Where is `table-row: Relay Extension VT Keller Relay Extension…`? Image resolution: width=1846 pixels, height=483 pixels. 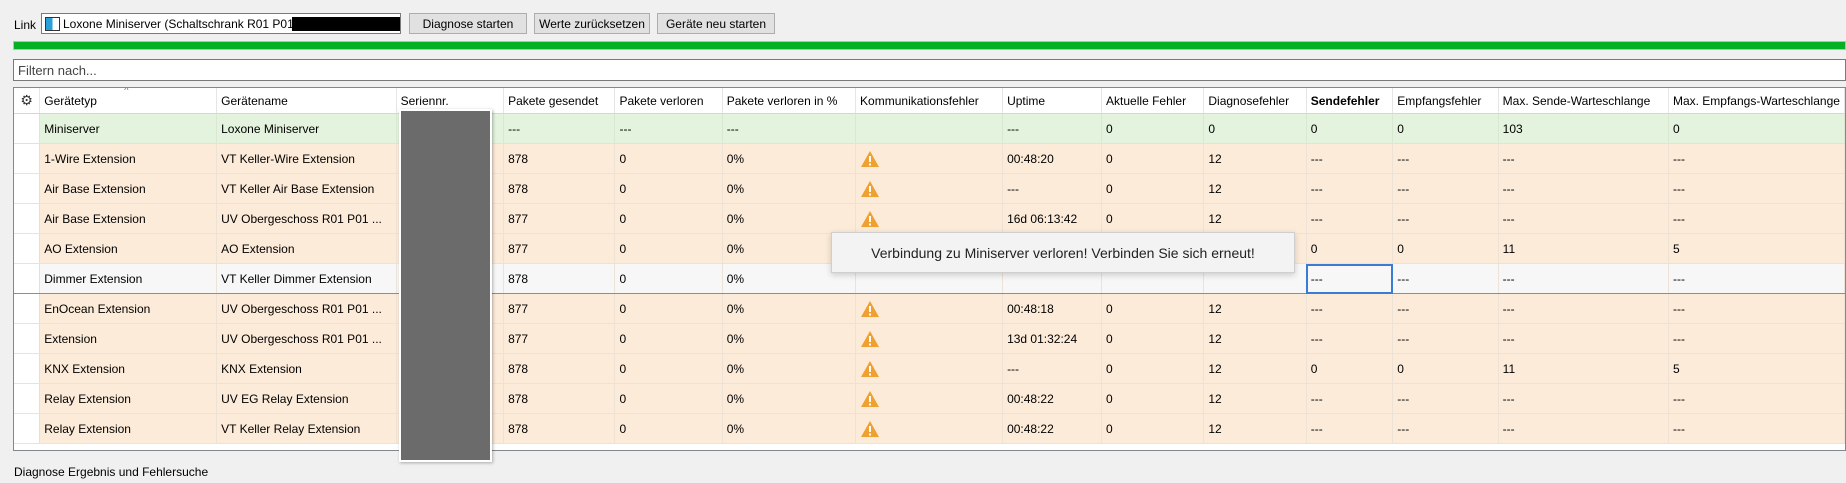 table-row: Relay Extension VT Keller Relay Extension… is located at coordinates (929, 428).